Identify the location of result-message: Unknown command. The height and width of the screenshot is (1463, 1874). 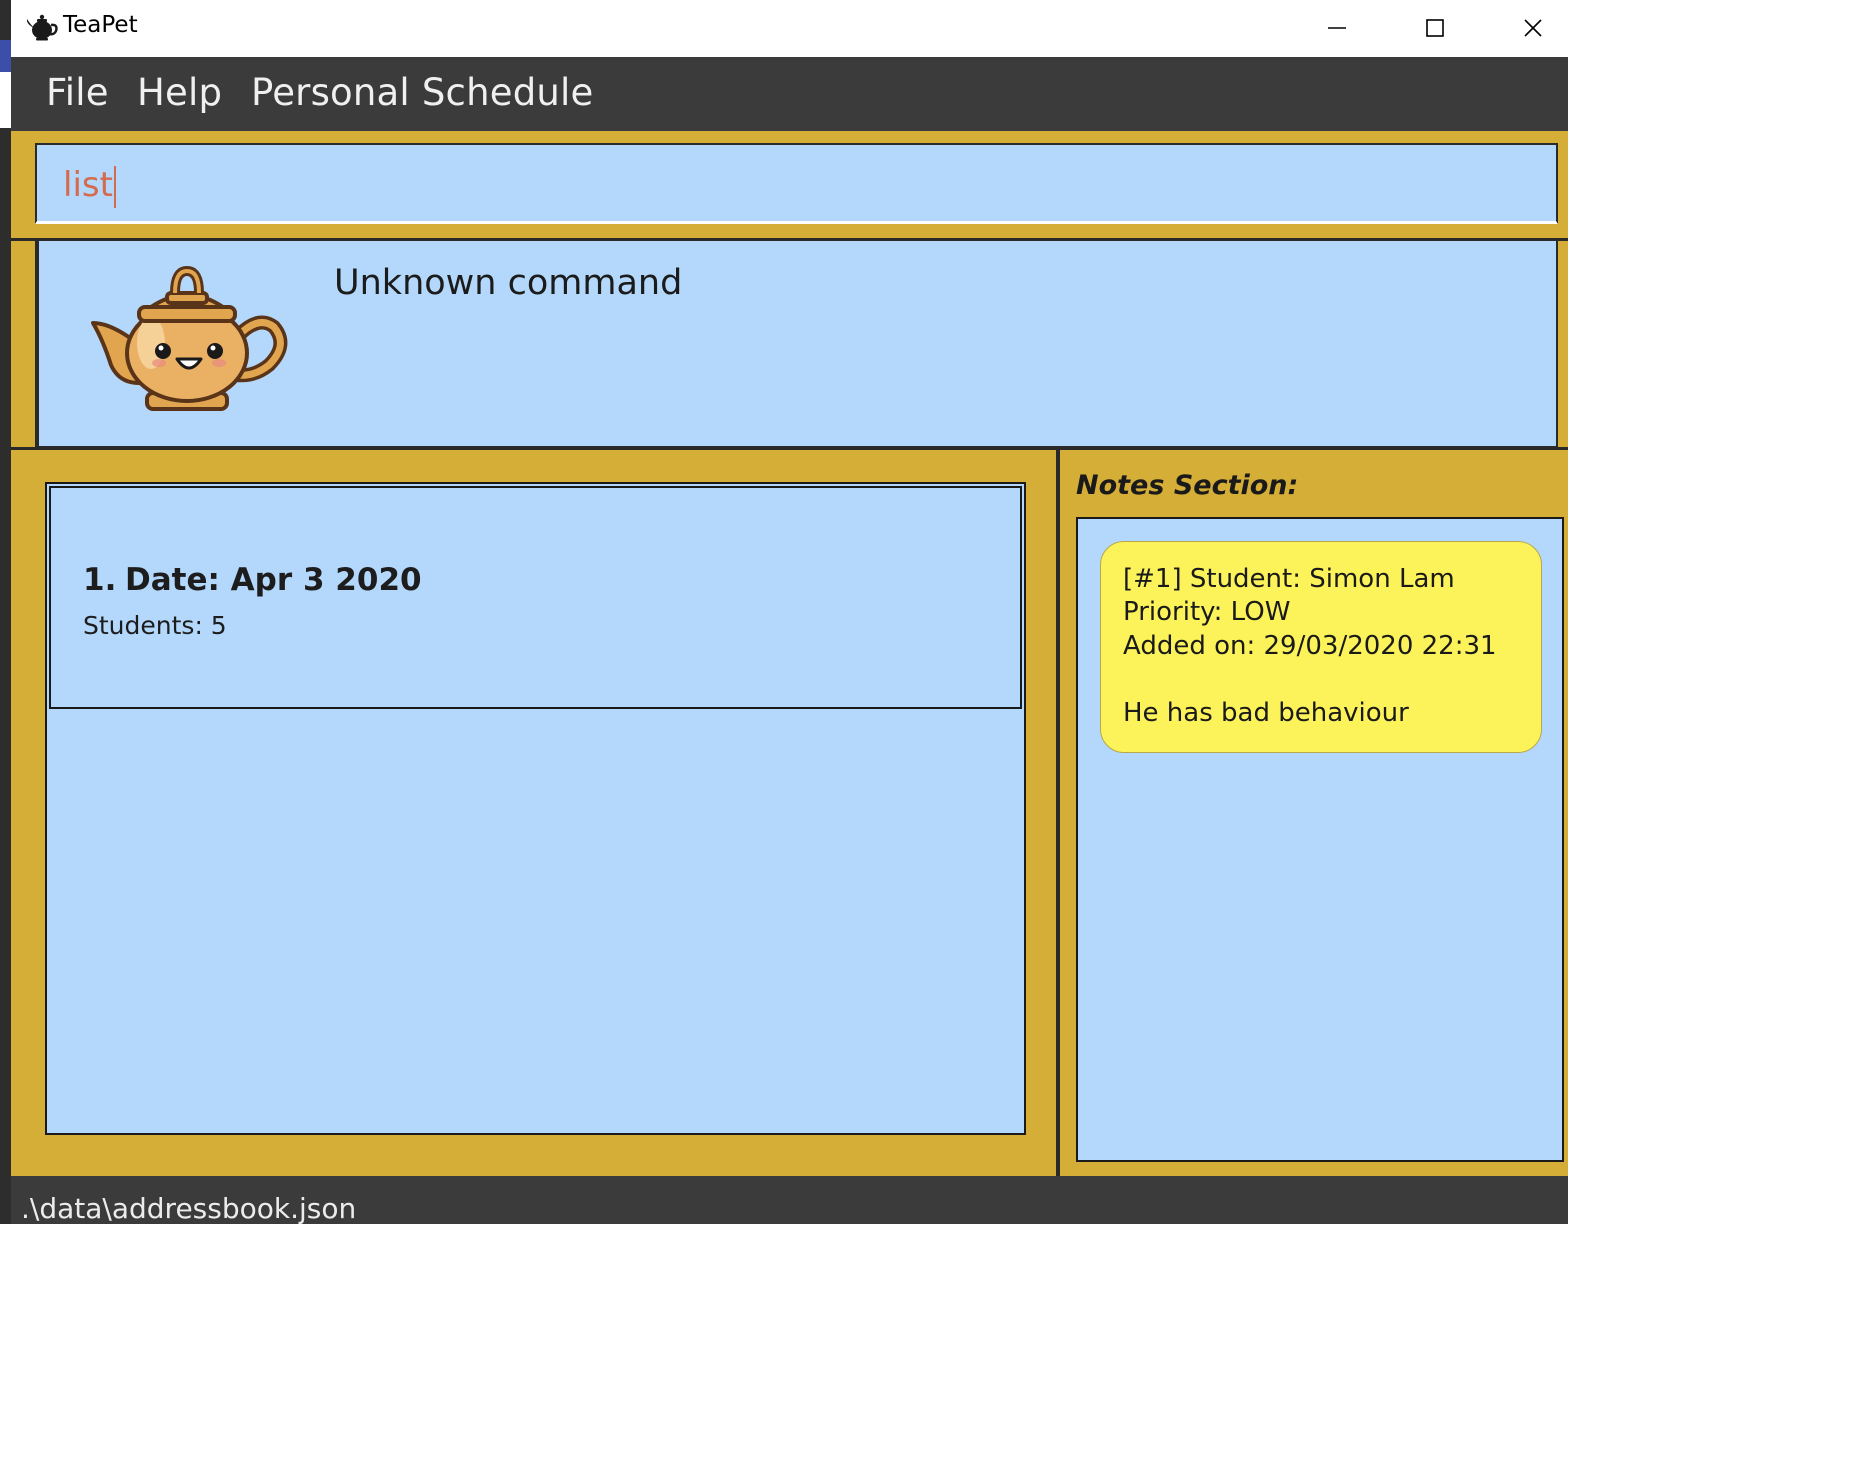
(508, 283).